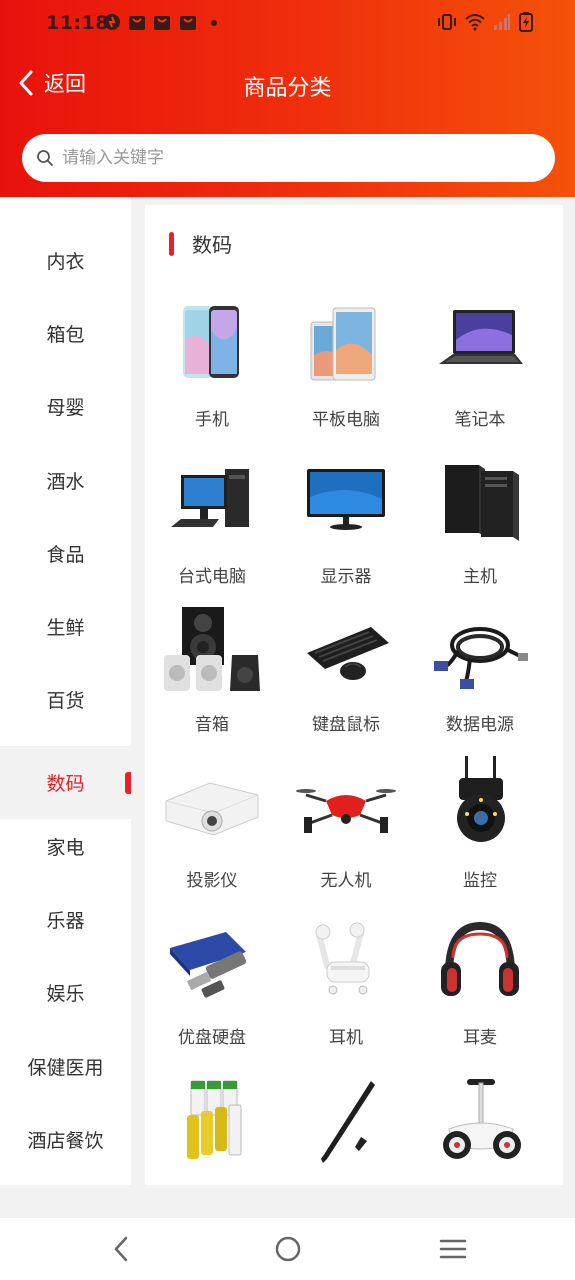 The height and width of the screenshot is (1280, 575). I want to click on subcategory-label: 无人机, so click(346, 881).